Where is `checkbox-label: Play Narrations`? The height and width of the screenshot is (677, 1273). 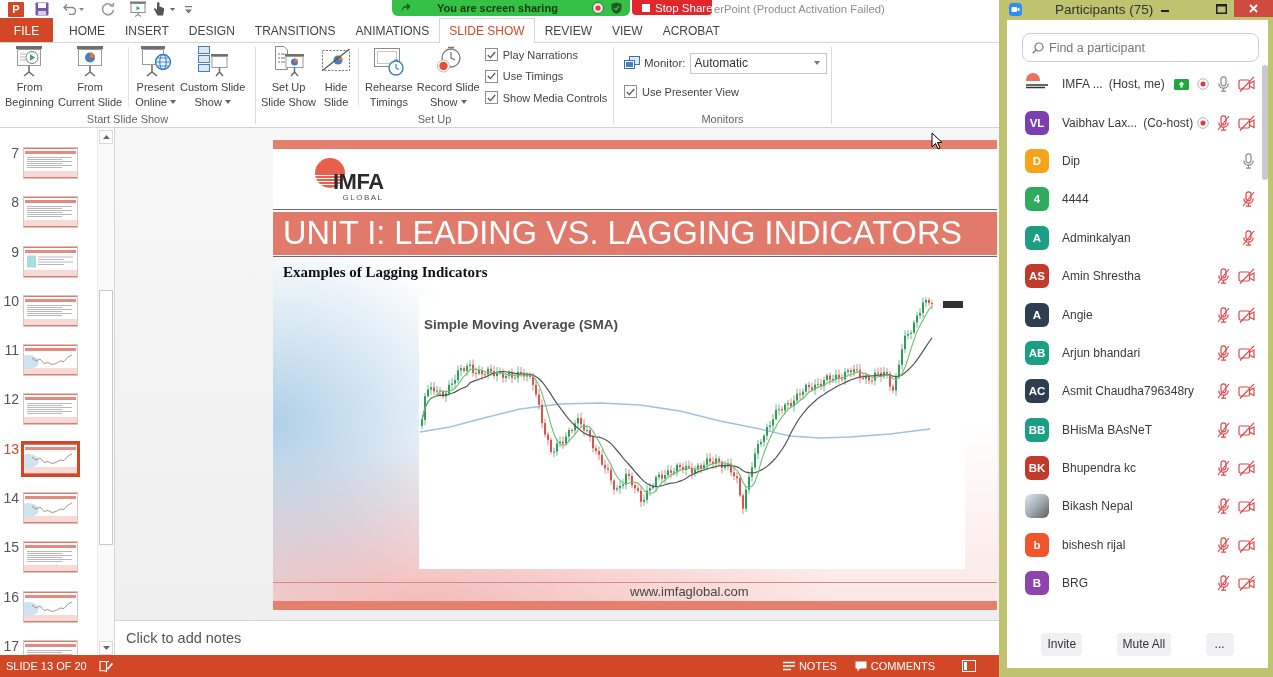
checkbox-label: Play Narrations is located at coordinates (540, 54).